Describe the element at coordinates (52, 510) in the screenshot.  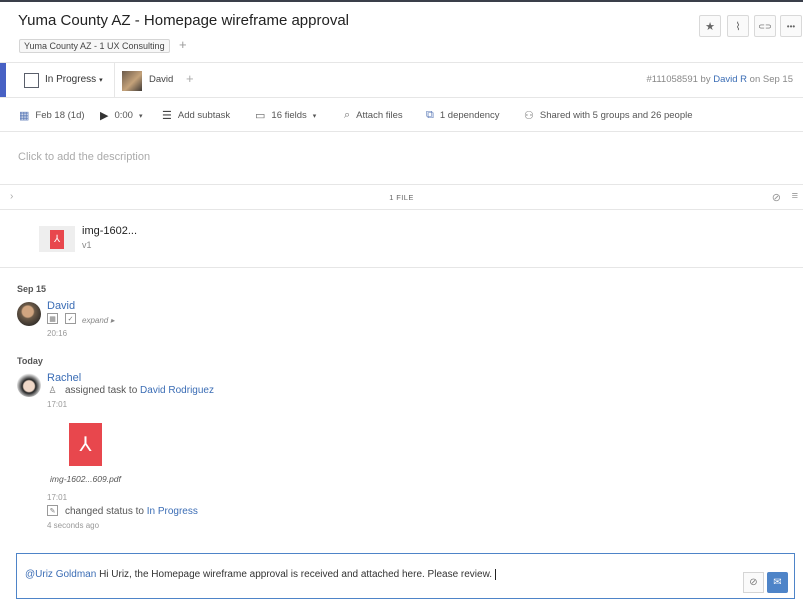
I see `status-change-icon: ✎` at that location.